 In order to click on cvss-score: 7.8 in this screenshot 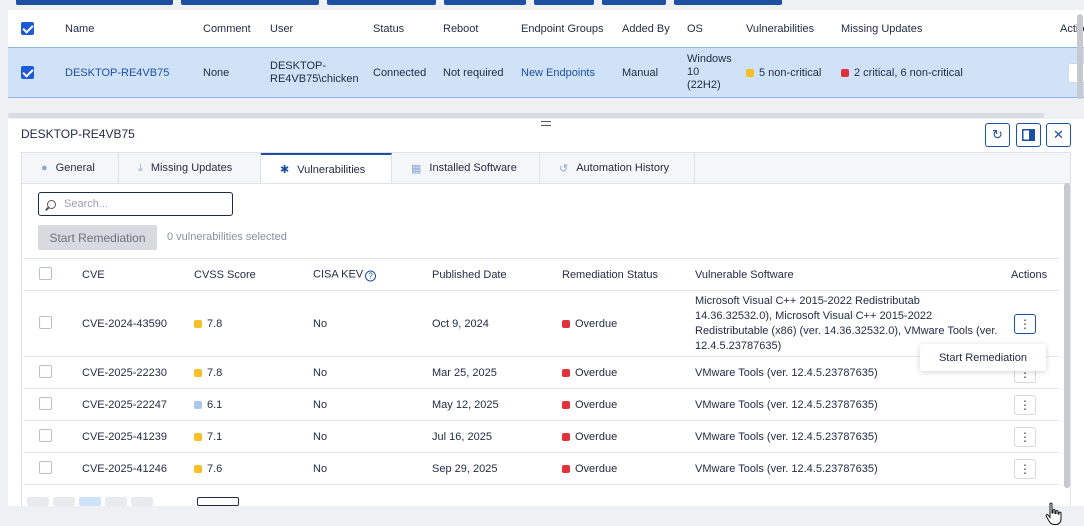, I will do `click(208, 373)`.